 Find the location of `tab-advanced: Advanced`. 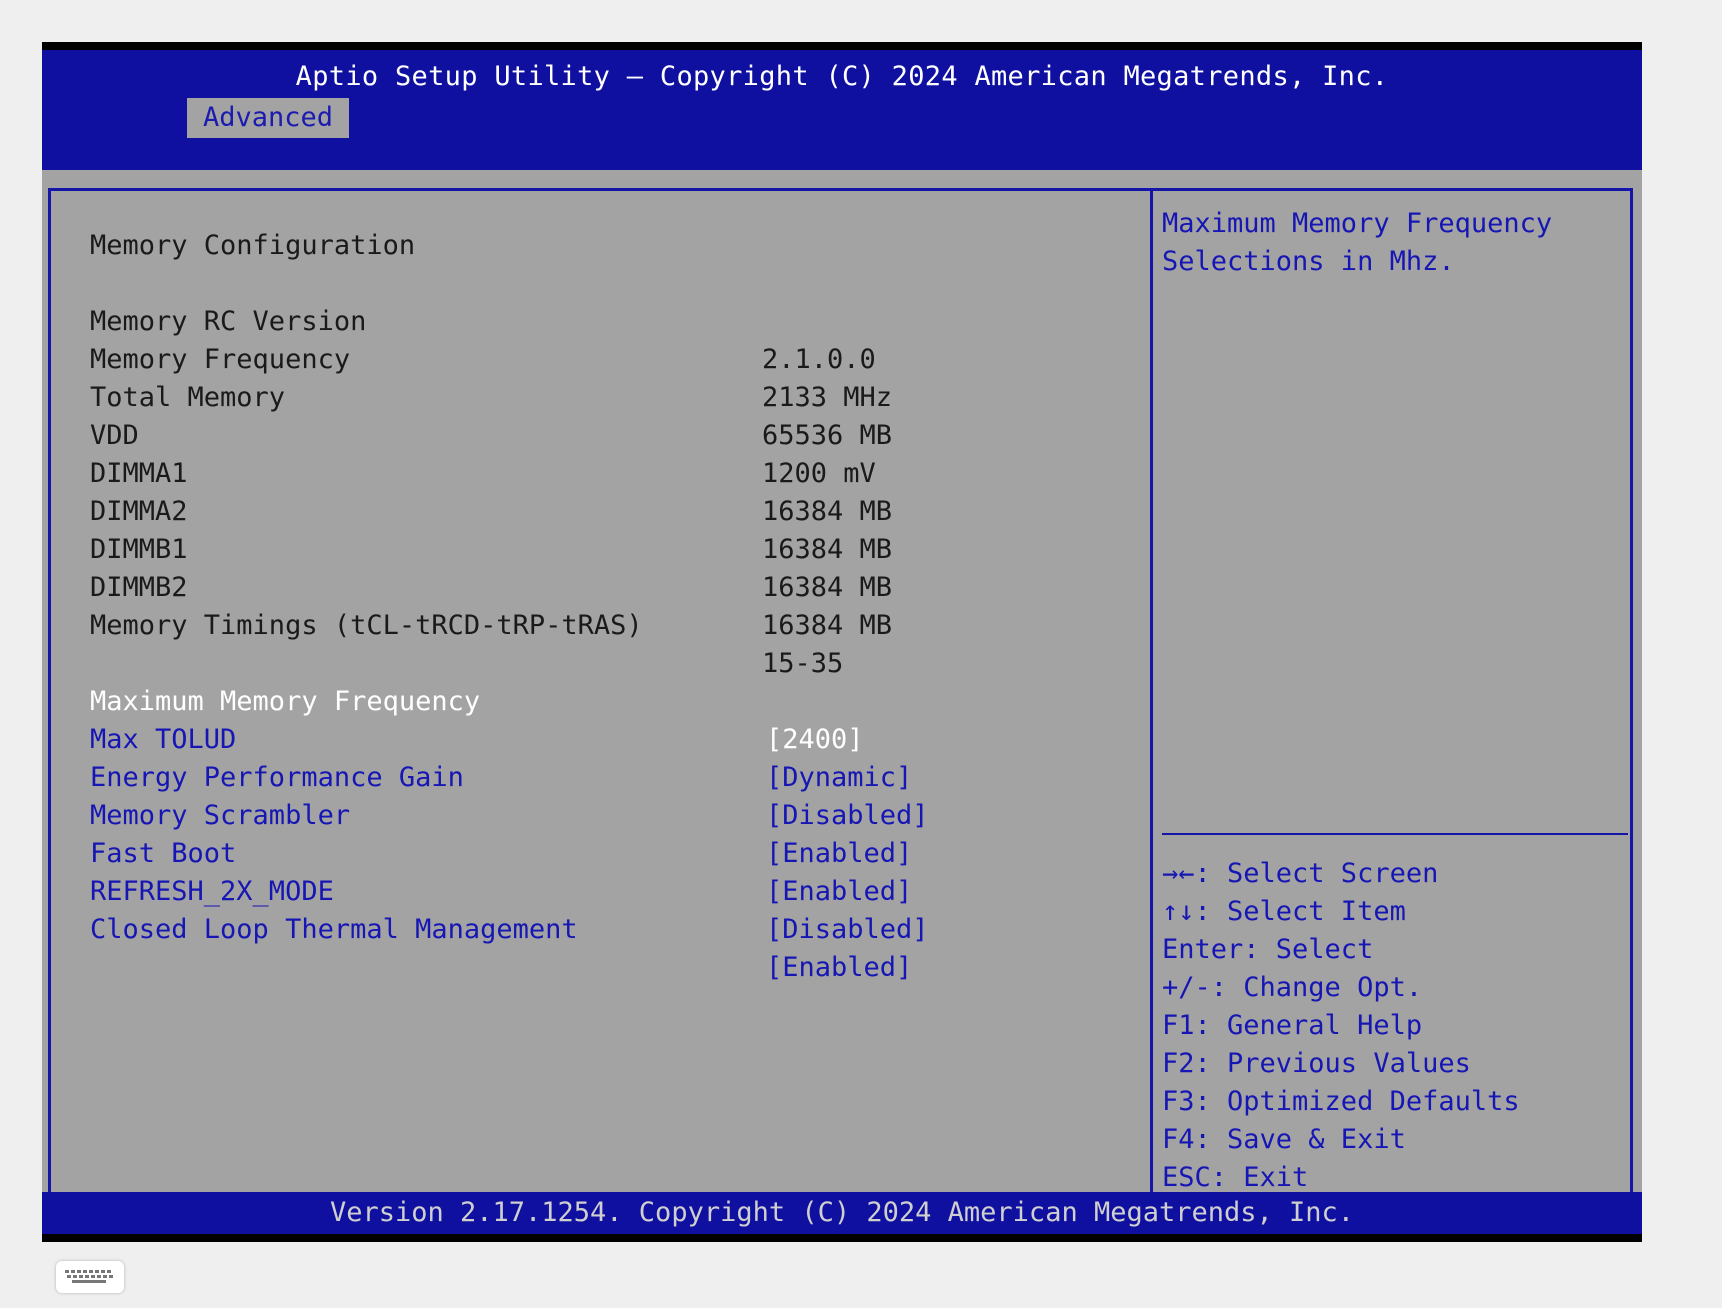

tab-advanced: Advanced is located at coordinates (268, 118).